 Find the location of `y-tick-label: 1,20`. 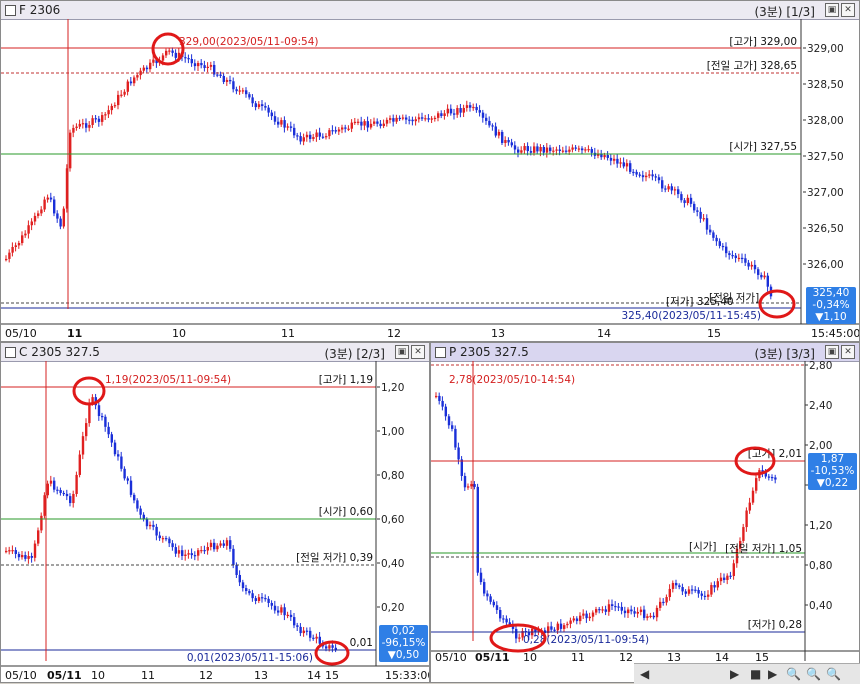

y-tick-label: 1,20 is located at coordinates (392, 388).